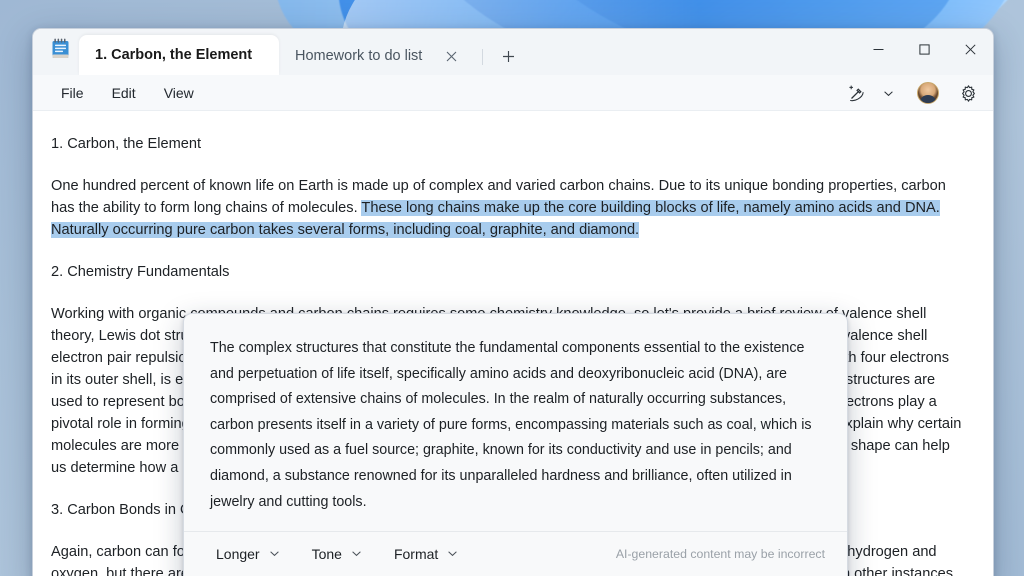 The height and width of the screenshot is (576, 1024). I want to click on menu-view: View, so click(179, 93).